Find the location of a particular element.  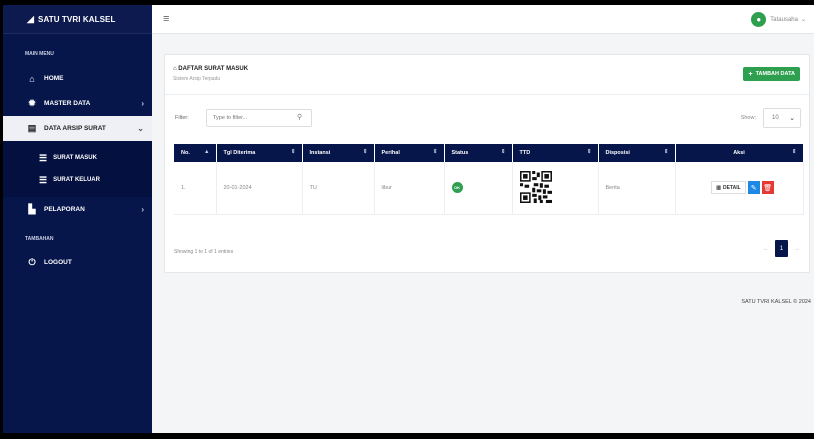

extra-menu-label: TAMBAHAN is located at coordinates (39, 239).